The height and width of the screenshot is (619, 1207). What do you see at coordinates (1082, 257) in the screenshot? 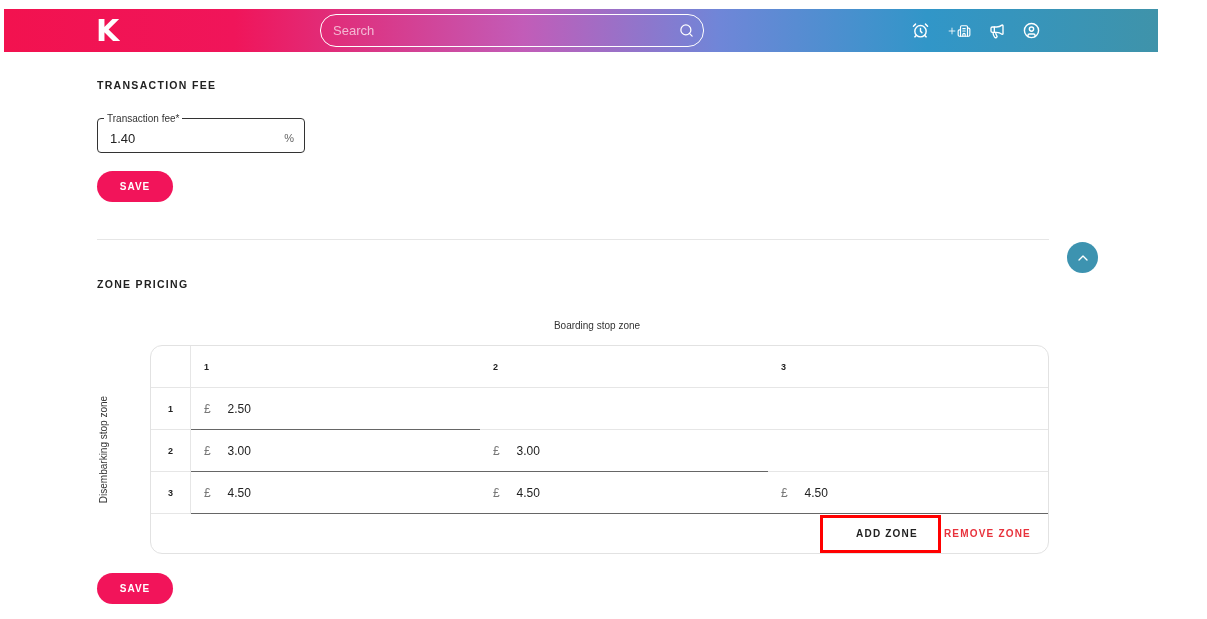
I see `scroll-up-button` at bounding box center [1082, 257].